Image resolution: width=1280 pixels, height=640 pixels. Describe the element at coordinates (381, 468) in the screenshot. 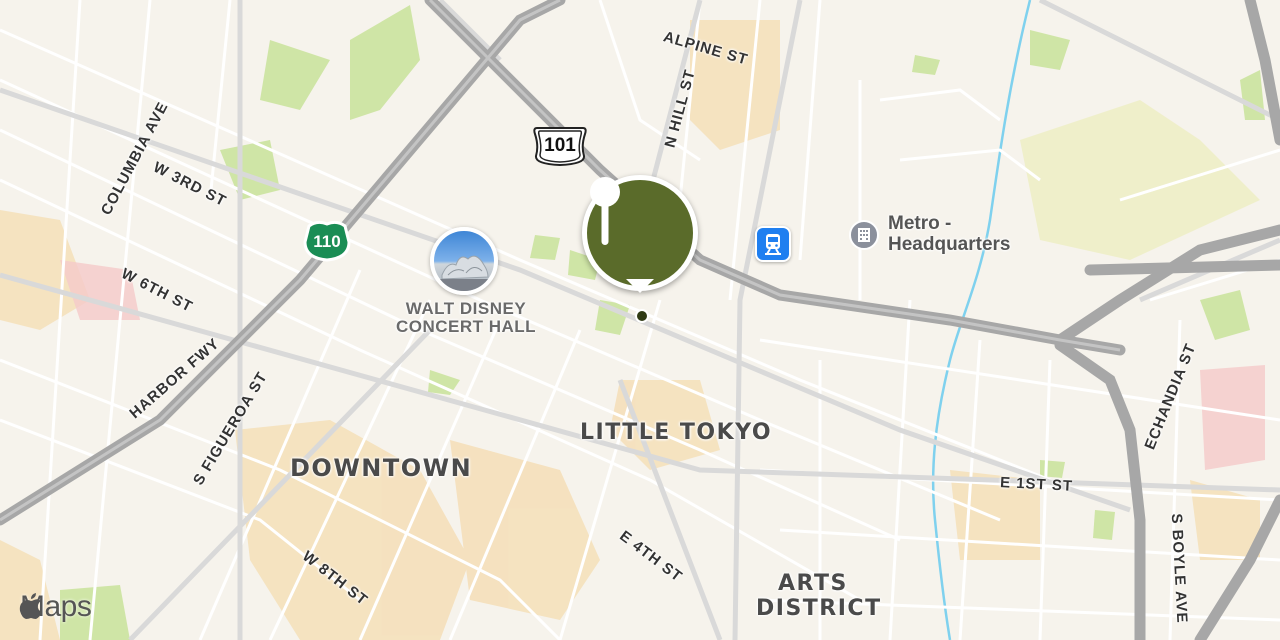

I see `district-label-downtown: DOWNTOWN` at that location.